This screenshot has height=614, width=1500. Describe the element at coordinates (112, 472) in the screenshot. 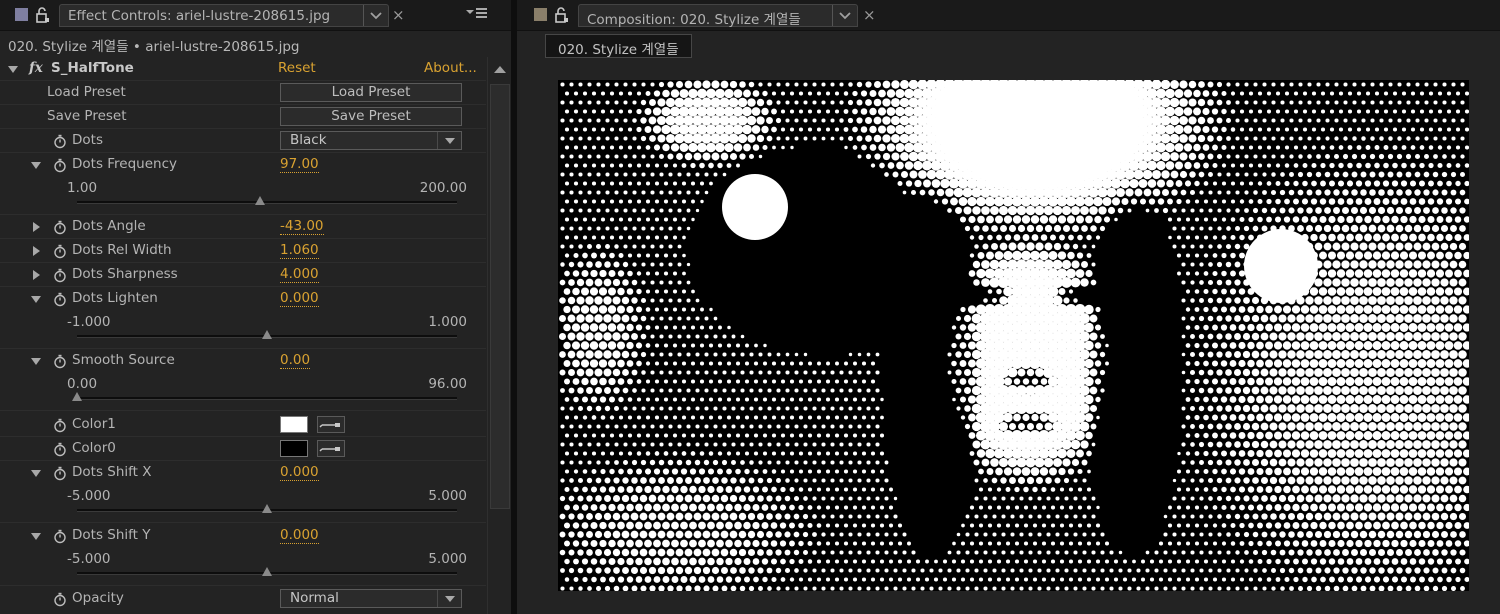

I see `dots-shift-x-label: Dots Shift X` at that location.